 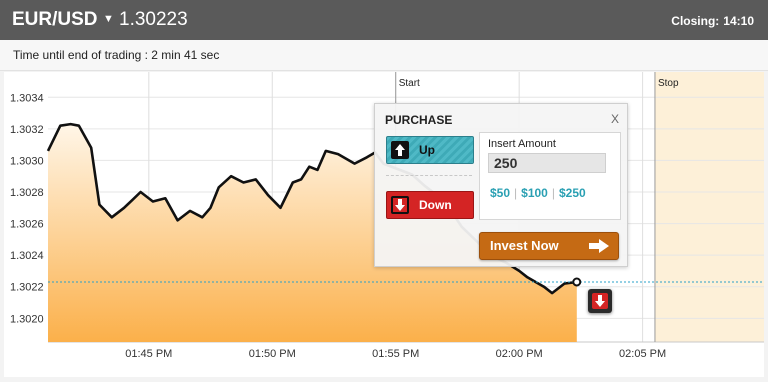 What do you see at coordinates (599, 248) in the screenshot?
I see `arrow-right-icon` at bounding box center [599, 248].